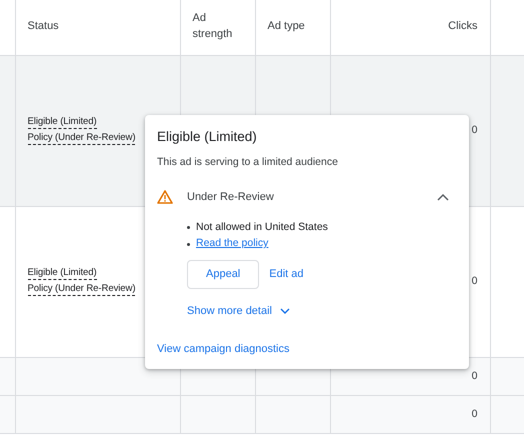  Describe the element at coordinates (238, 310) in the screenshot. I see `show-more-link: Show more detail` at that location.